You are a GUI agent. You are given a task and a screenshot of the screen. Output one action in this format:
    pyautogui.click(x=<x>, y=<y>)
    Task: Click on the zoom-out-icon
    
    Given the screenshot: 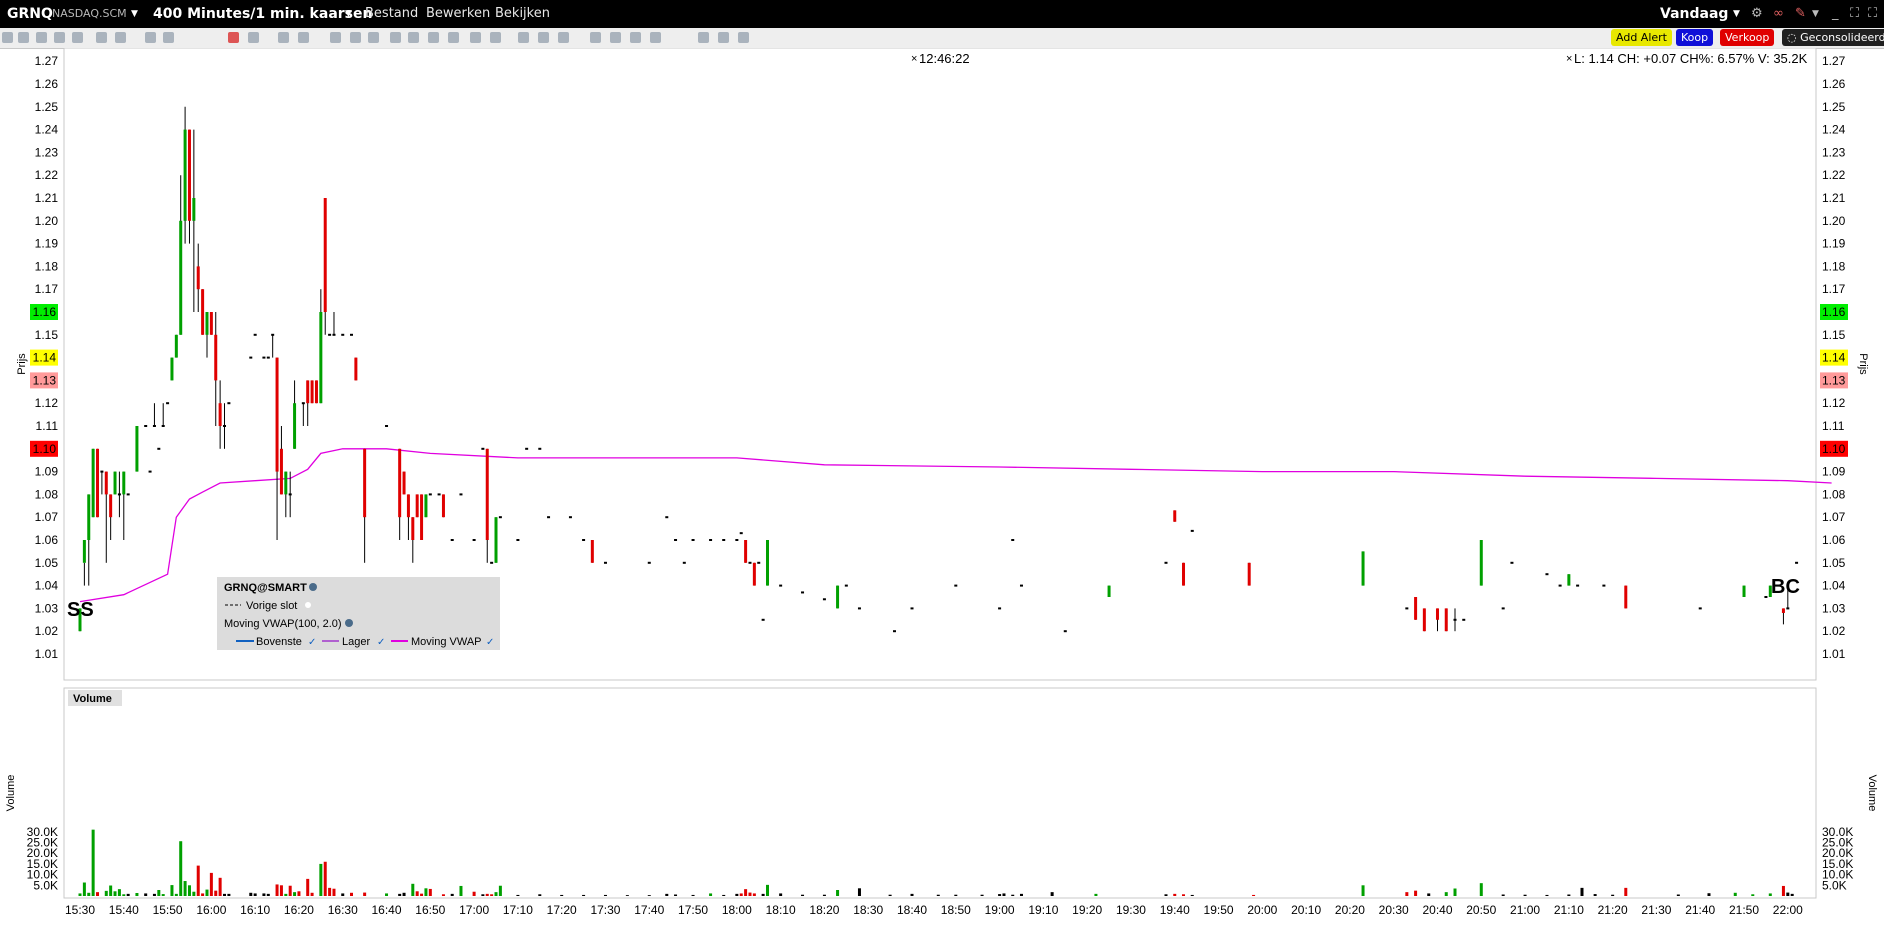 What is the action you would take?
    pyautogui.click(x=543, y=37)
    